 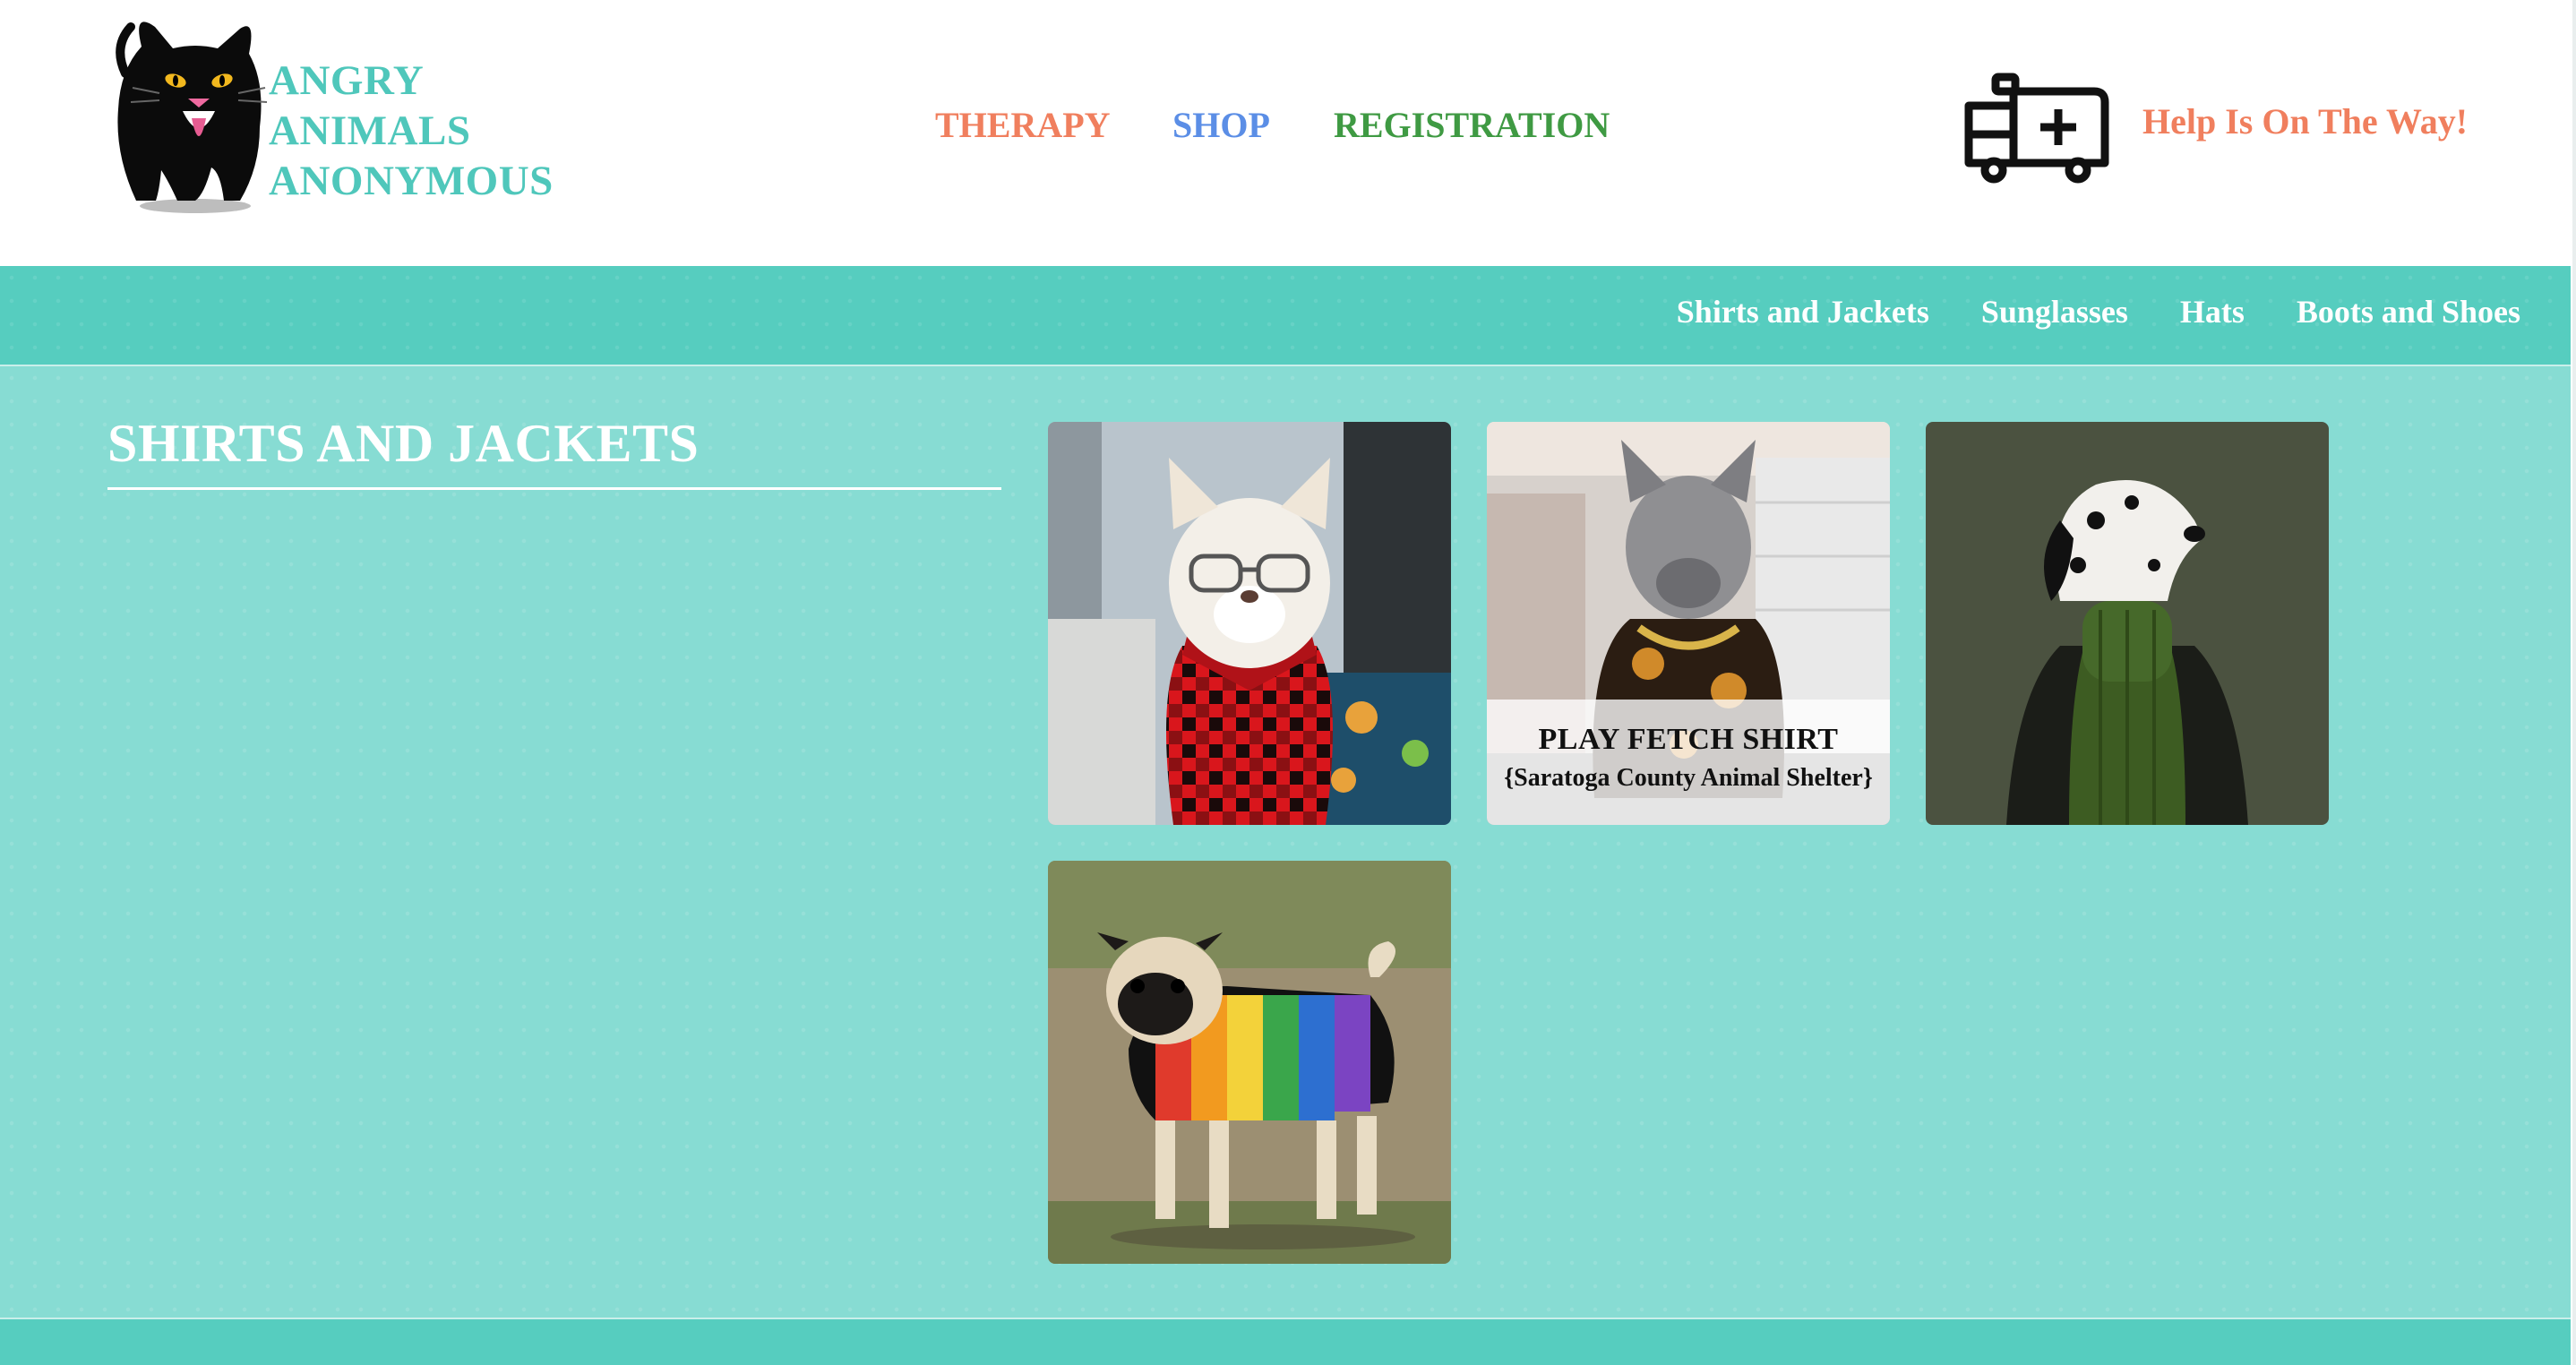 What do you see at coordinates (191, 114) in the screenshot?
I see `black-cat-logo` at bounding box center [191, 114].